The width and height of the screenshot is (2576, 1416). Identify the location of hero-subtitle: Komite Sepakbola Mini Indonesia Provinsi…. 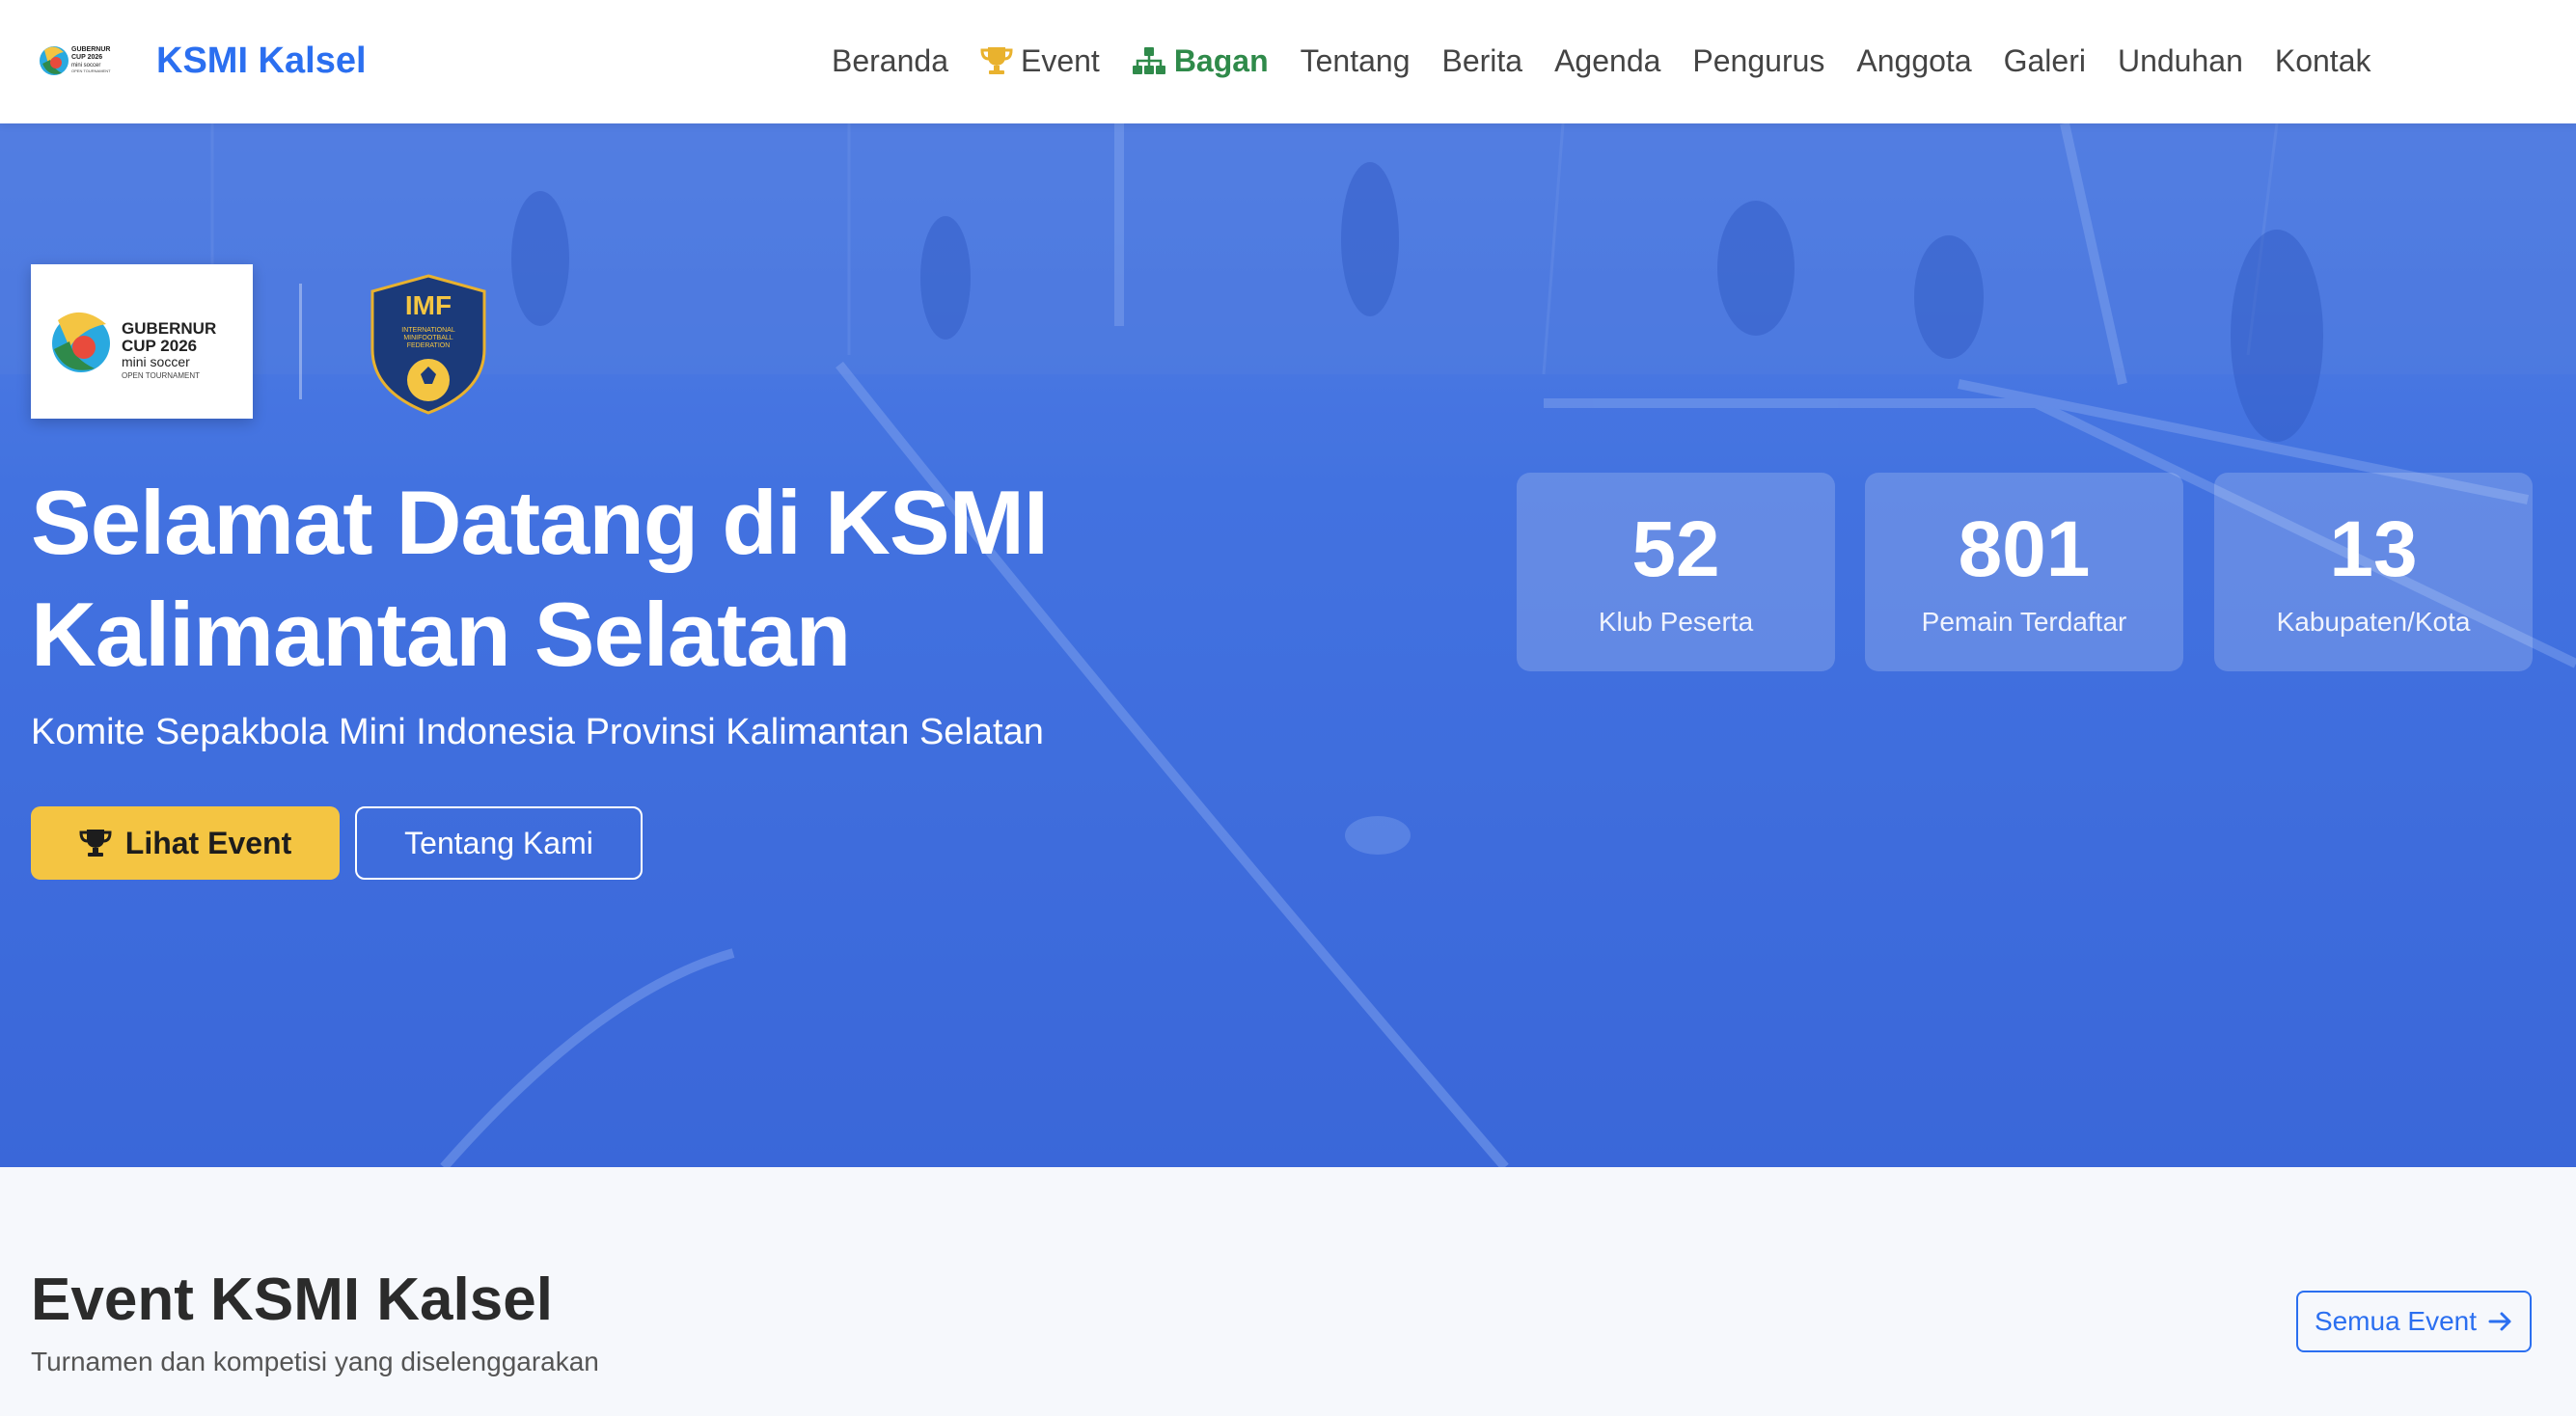
(538, 732).